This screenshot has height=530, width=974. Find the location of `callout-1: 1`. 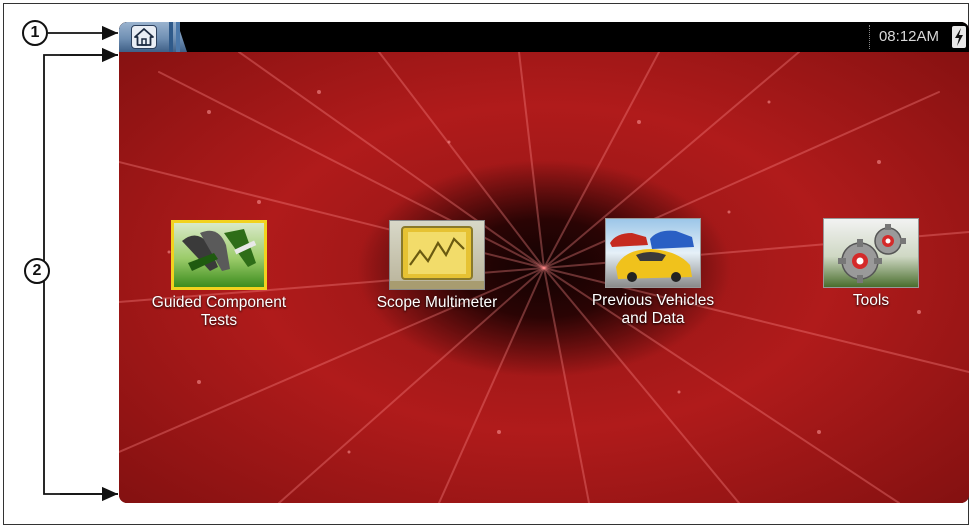

callout-1: 1 is located at coordinates (35, 33).